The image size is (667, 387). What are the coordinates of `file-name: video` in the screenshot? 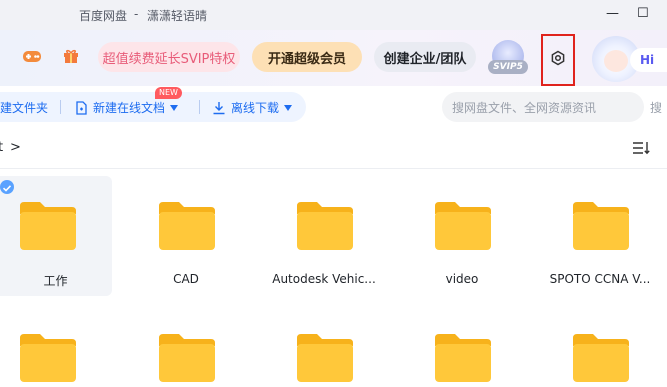 It's located at (462, 279).